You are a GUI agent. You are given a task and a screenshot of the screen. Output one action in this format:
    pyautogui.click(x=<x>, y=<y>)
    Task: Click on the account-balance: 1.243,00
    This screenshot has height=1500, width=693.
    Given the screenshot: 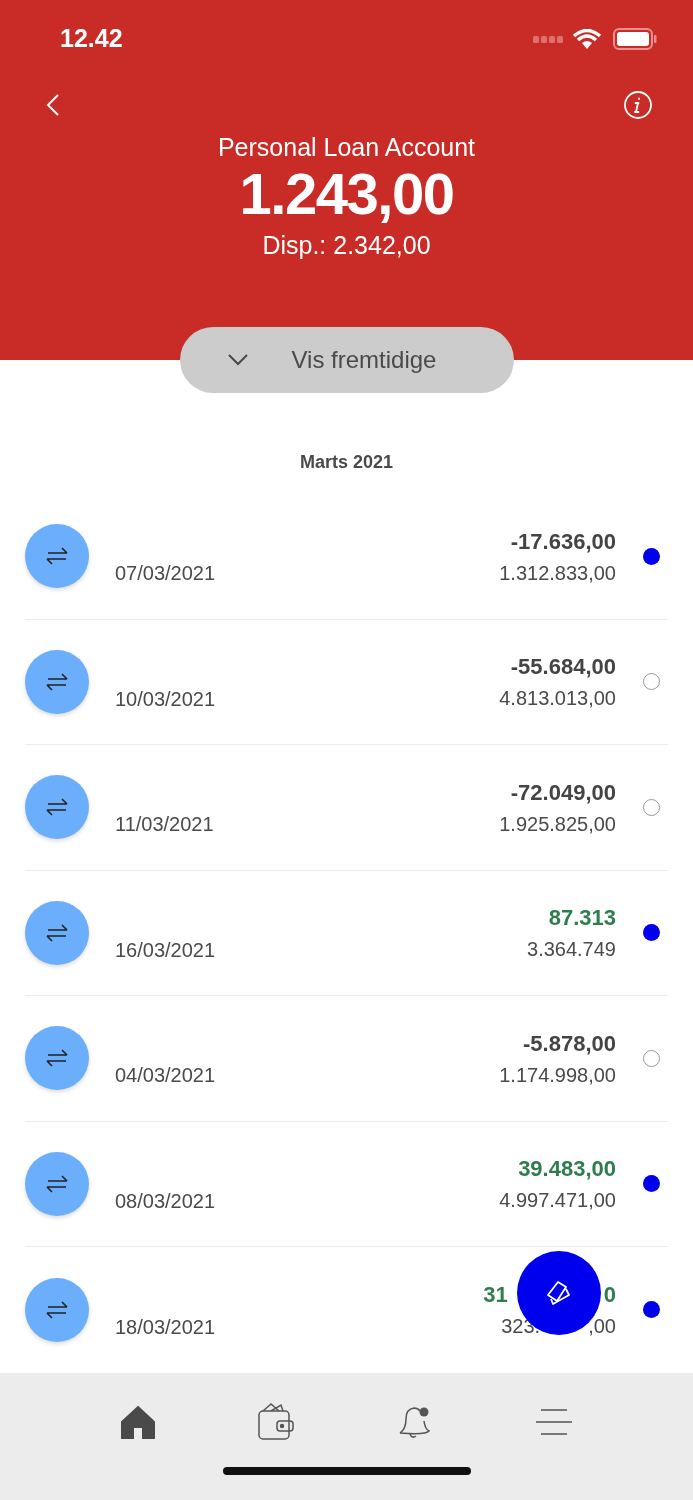 What is the action you would take?
    pyautogui.click(x=346, y=194)
    